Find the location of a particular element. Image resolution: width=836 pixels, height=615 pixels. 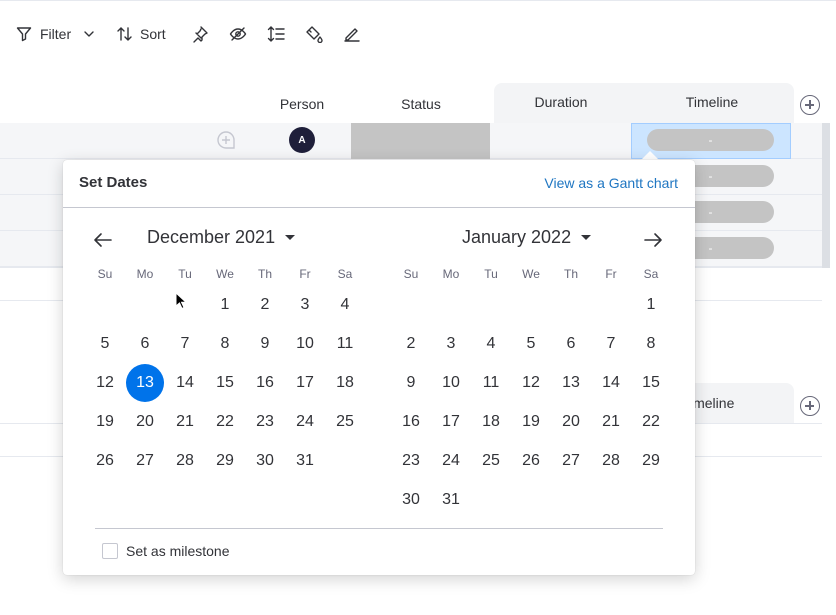

month-select-right: January 2022 is located at coordinates (527, 237).